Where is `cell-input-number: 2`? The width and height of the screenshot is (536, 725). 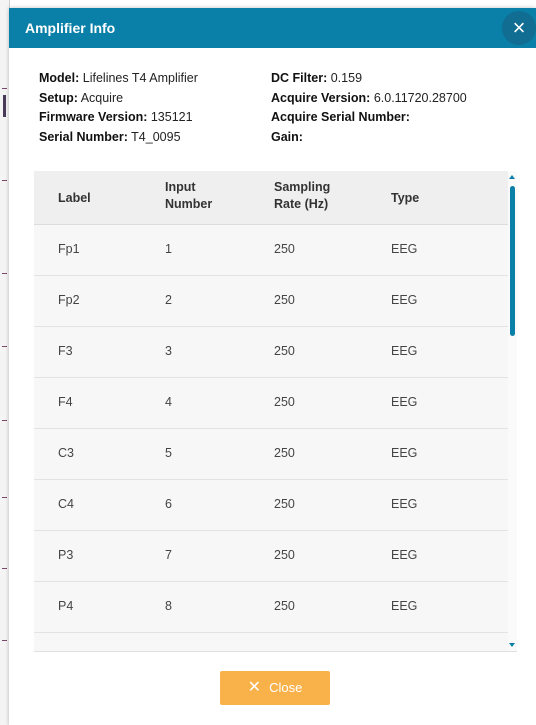 cell-input-number: 2 is located at coordinates (168, 300).